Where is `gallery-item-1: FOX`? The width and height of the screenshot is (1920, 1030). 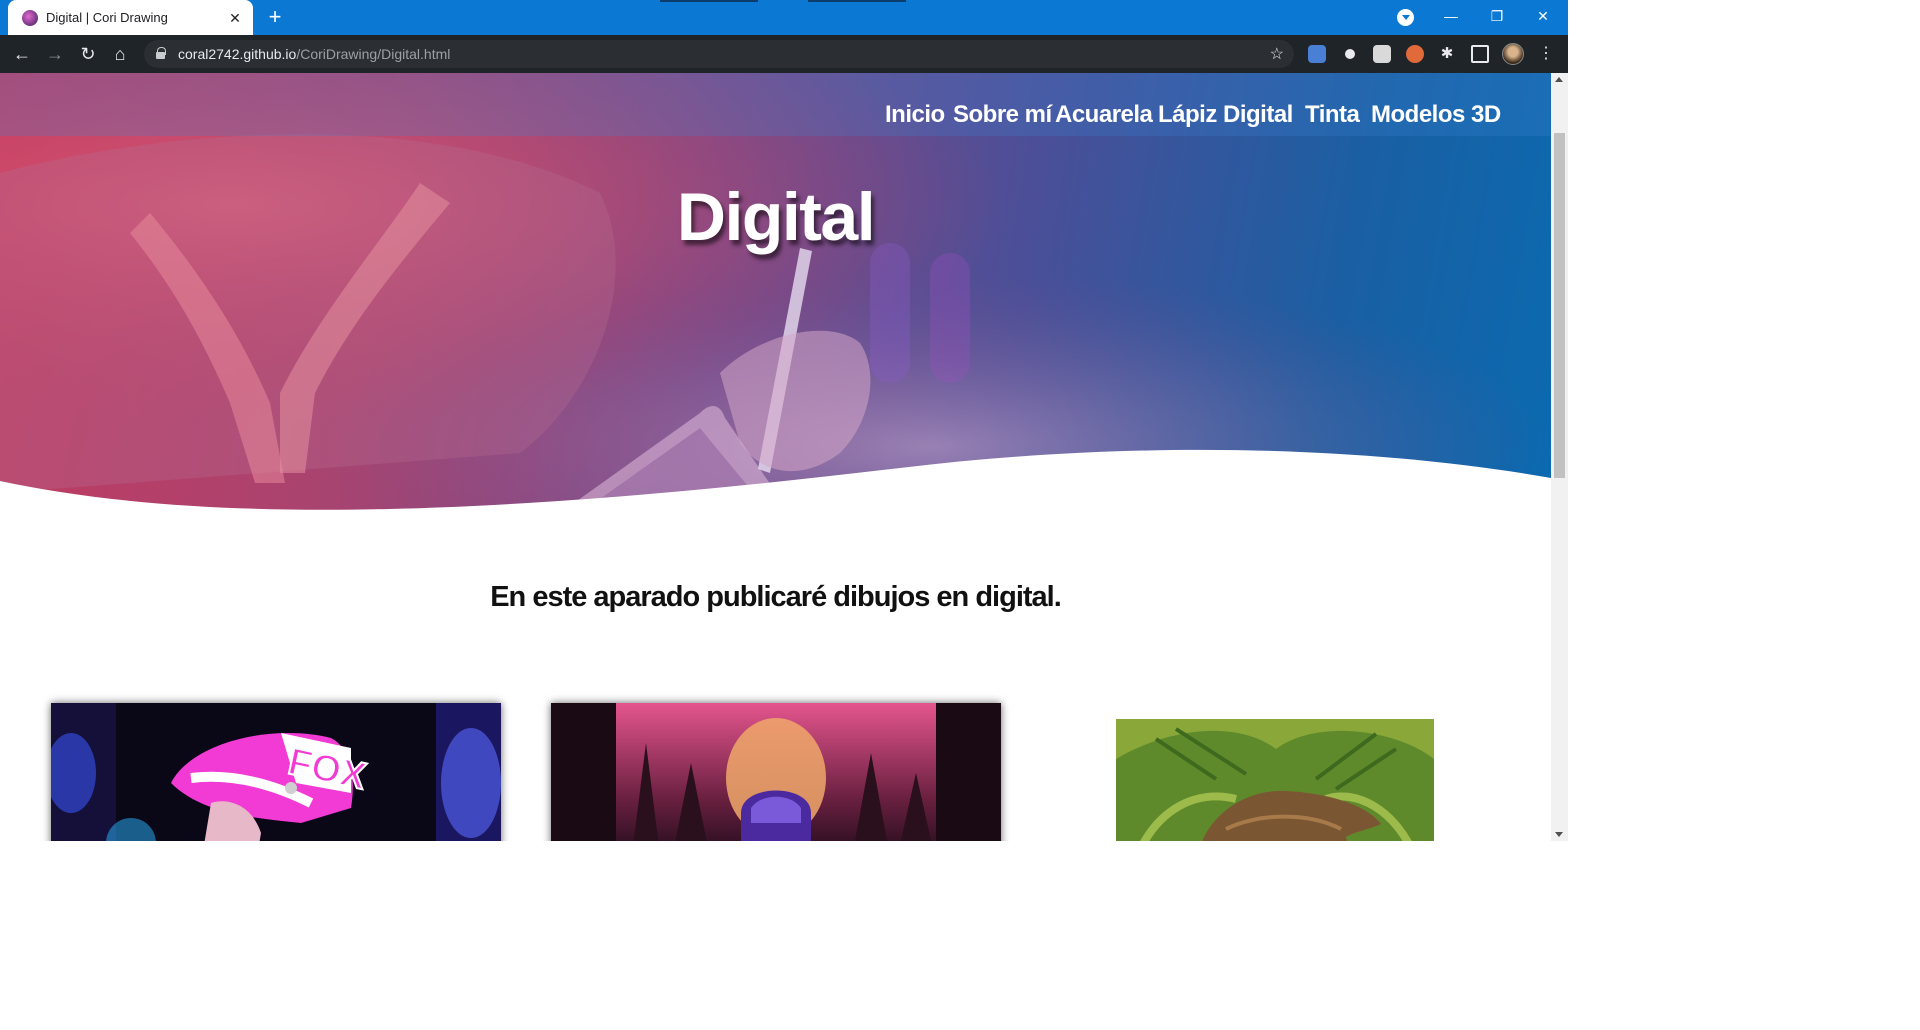 gallery-item-1: FOX is located at coordinates (276, 772).